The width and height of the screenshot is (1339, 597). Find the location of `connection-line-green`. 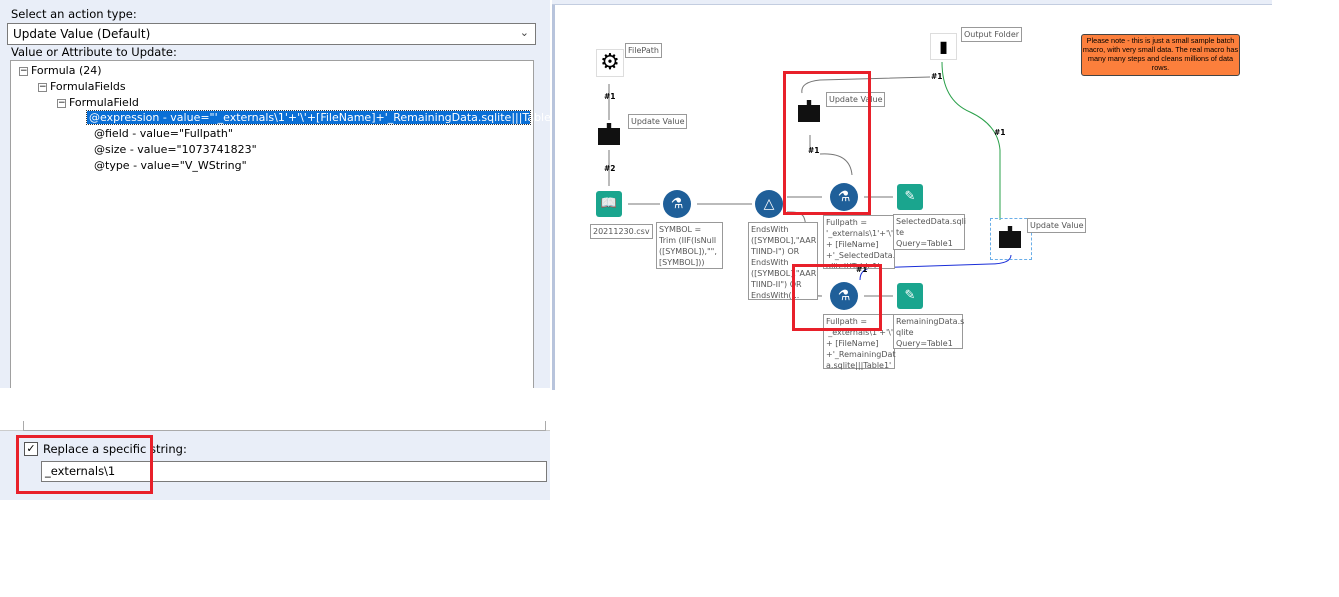

connection-line-green is located at coordinates (971, 140).